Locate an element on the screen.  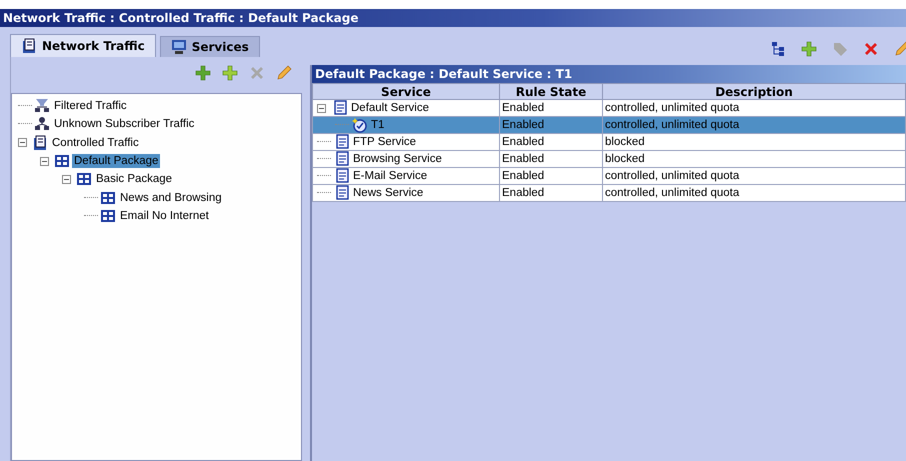
table-cell: E-Mail Service is located at coordinates (390, 176).